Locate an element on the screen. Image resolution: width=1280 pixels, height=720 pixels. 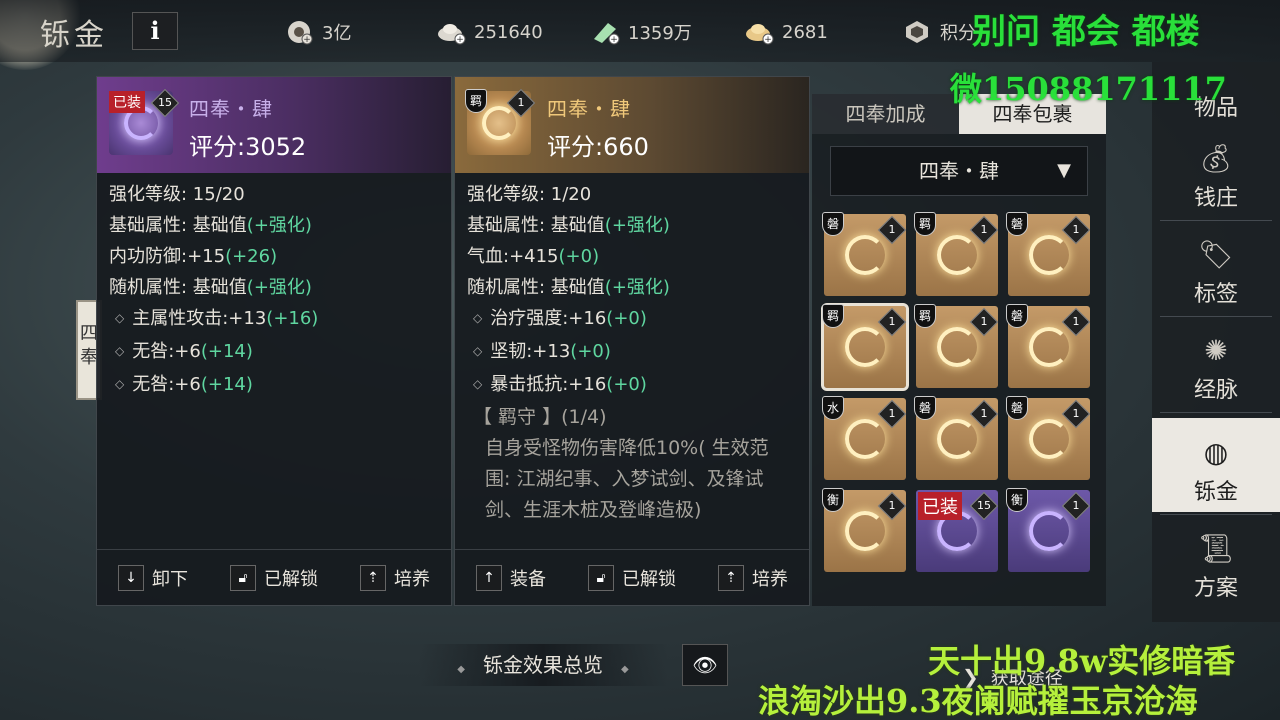
eye-button: 👁︎ is located at coordinates (705, 665).